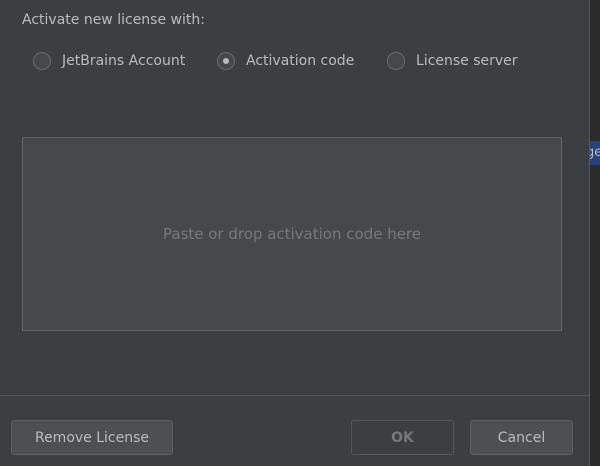 Image resolution: width=600 pixels, height=466 pixels. What do you see at coordinates (113, 20) in the screenshot?
I see `activation-method-heading: Activate new license with:` at bounding box center [113, 20].